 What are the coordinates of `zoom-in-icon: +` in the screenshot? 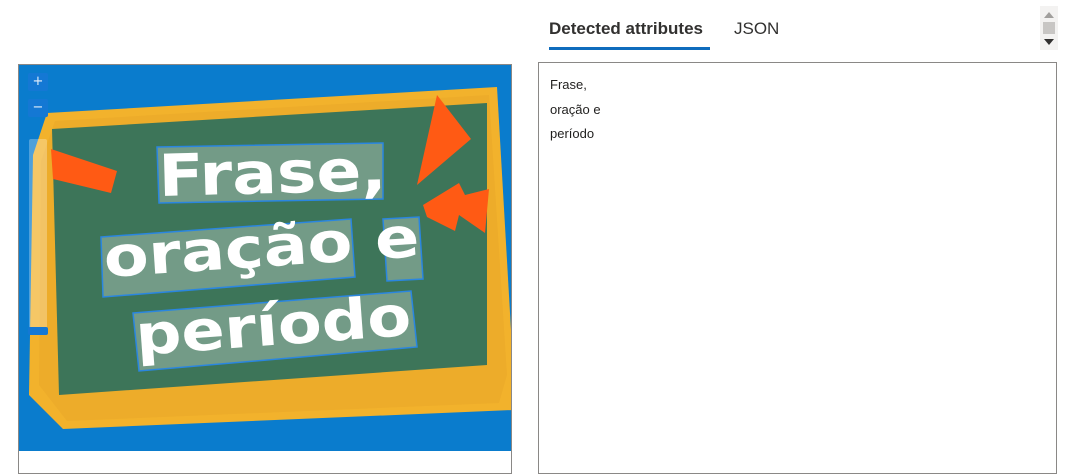 It's located at (38, 81).